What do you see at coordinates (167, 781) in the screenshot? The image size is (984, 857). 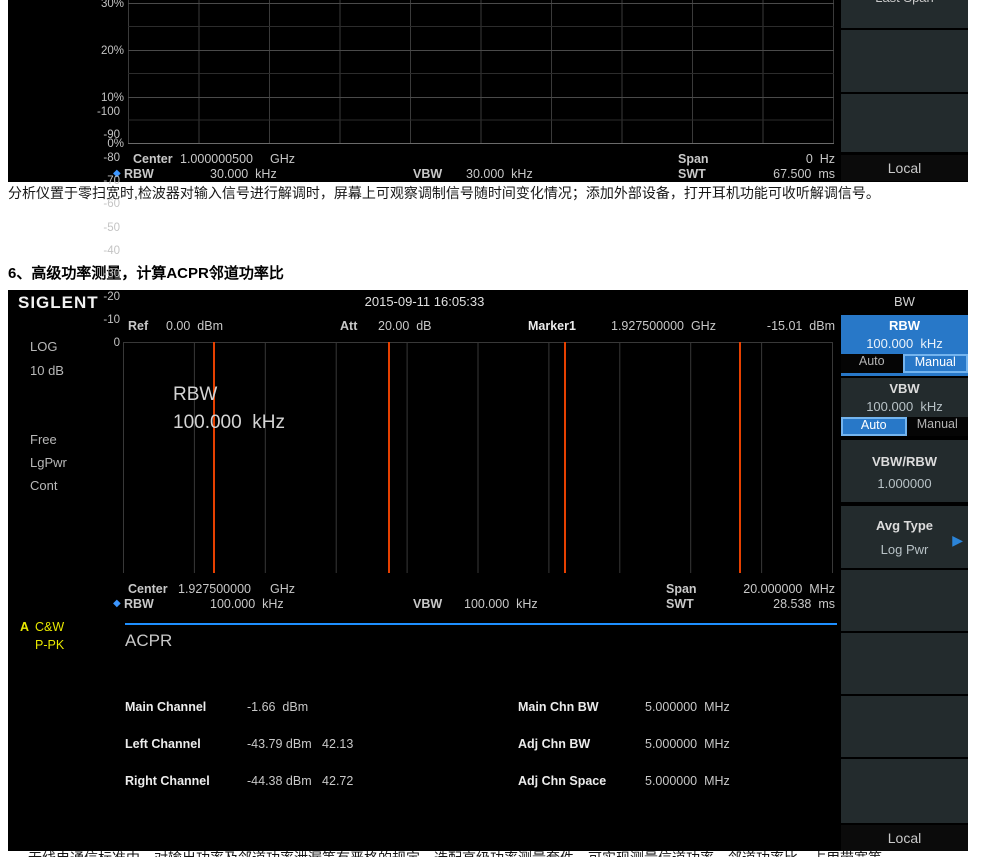 I see `acpr-right-channel-label: Right Channel` at bounding box center [167, 781].